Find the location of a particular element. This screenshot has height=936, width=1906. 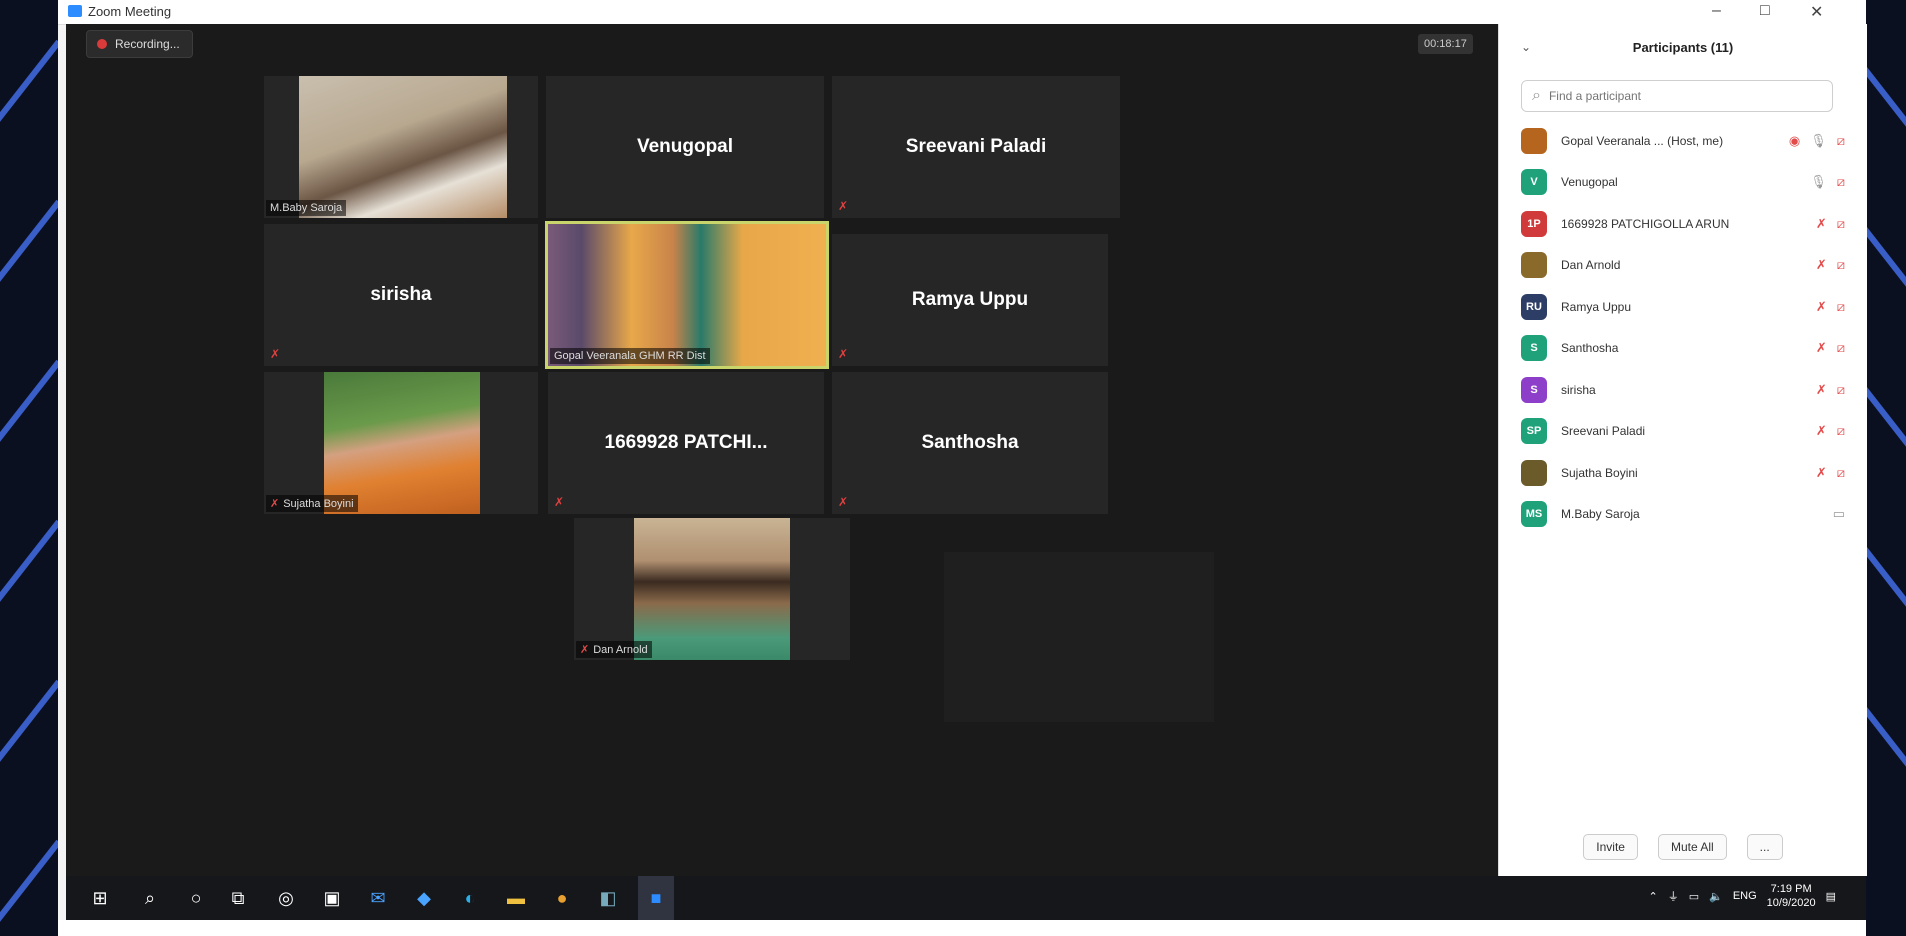

video-tile: Ramya Uppu ✗ is located at coordinates (970, 300).